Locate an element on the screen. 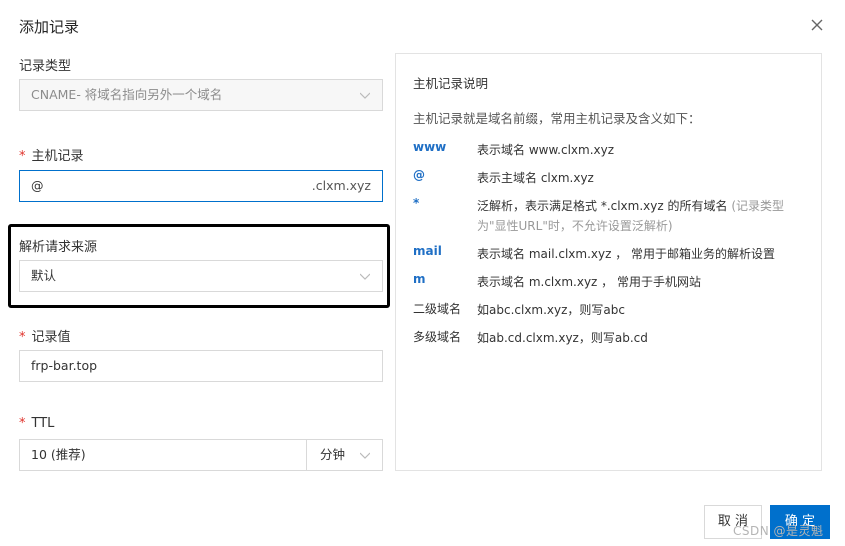 The width and height of the screenshot is (845, 546). close-icon is located at coordinates (817, 25).